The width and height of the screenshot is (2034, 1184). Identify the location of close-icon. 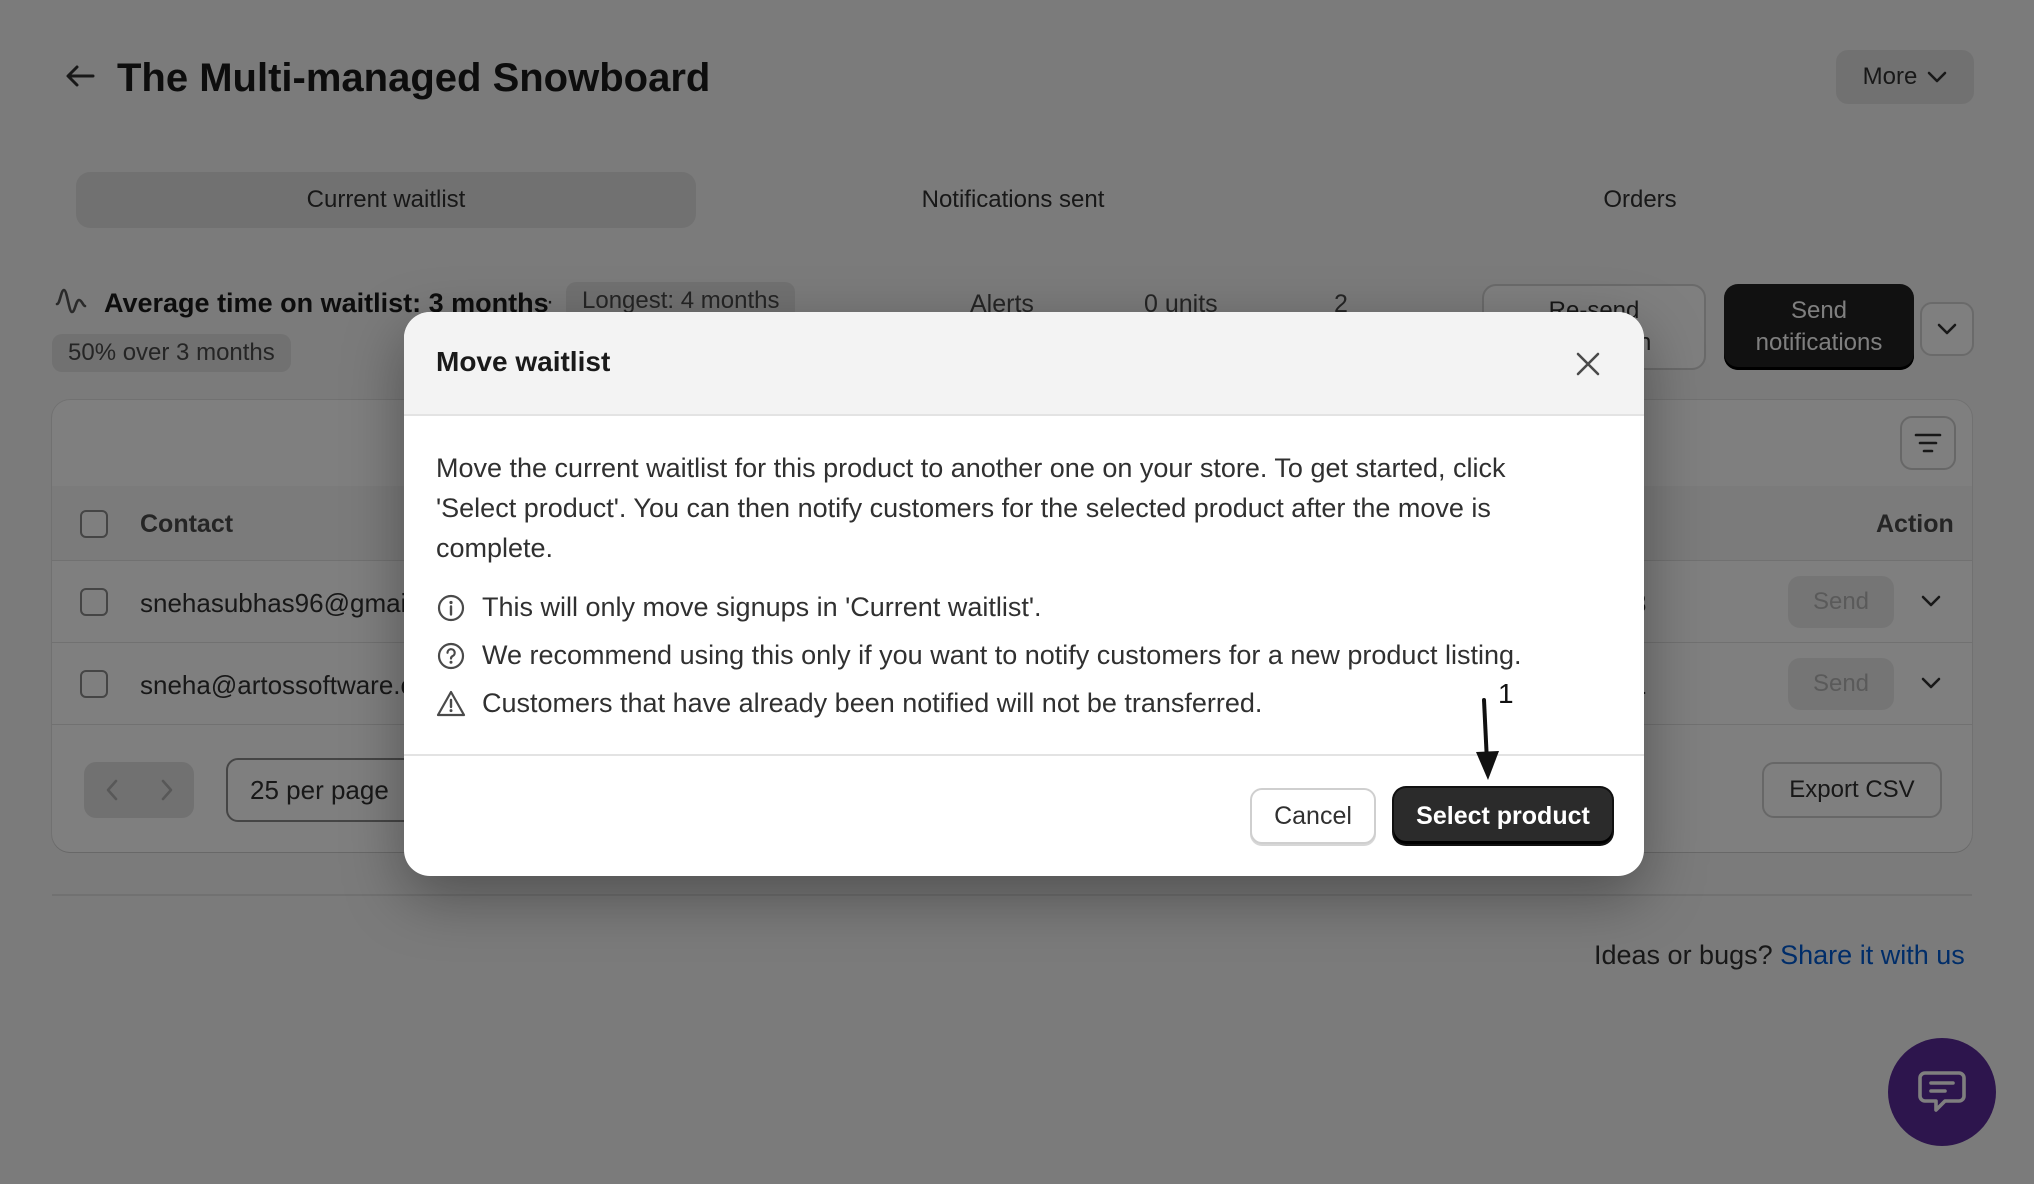
(1588, 364).